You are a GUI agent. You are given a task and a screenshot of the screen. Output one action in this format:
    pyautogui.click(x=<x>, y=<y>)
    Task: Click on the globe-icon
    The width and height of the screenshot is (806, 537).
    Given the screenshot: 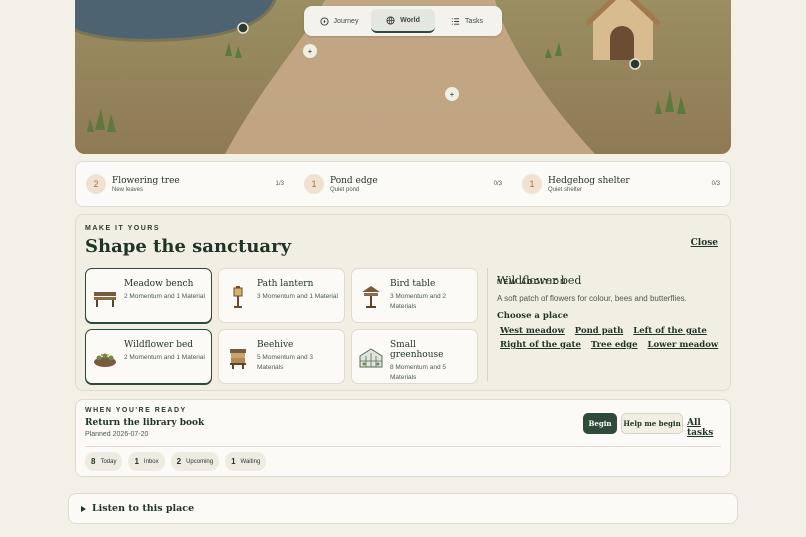 What is the action you would take?
    pyautogui.click(x=390, y=20)
    